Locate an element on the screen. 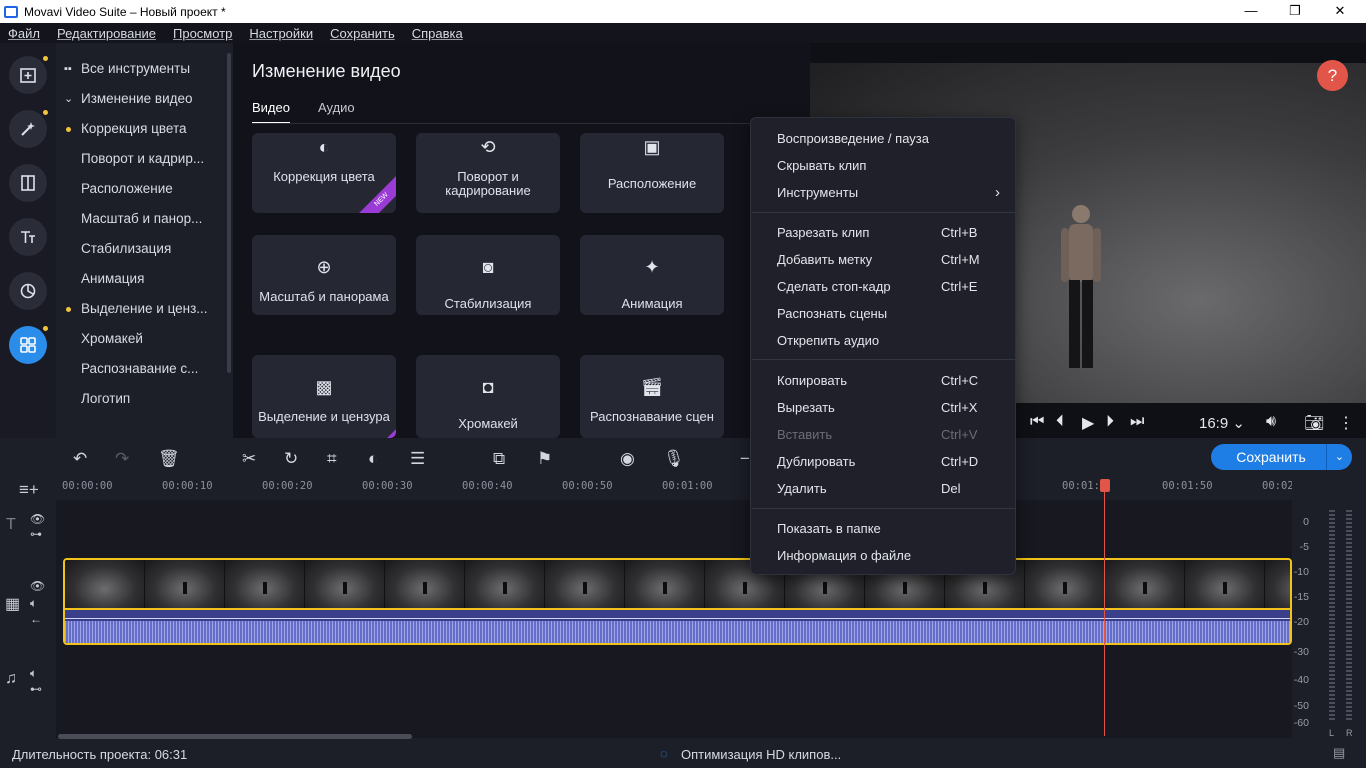 This screenshot has height=768, width=1366. category-animation: Анимация is located at coordinates (144, 279).